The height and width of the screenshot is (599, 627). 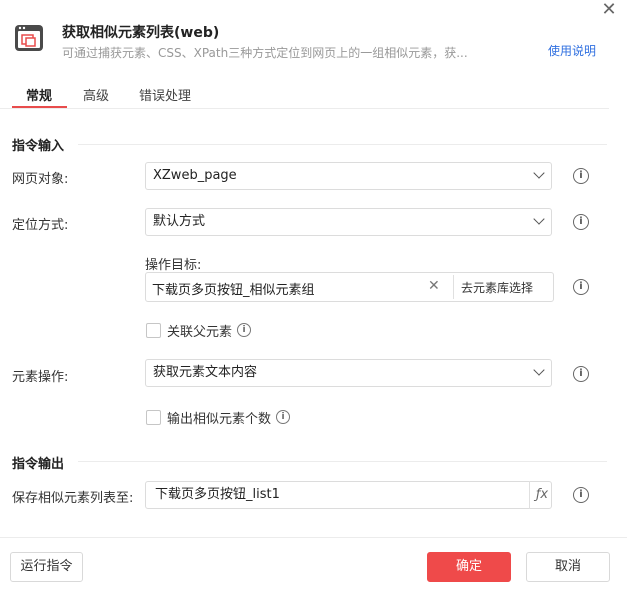 I want to click on web-object-select: XZweb_page, so click(x=348, y=176).